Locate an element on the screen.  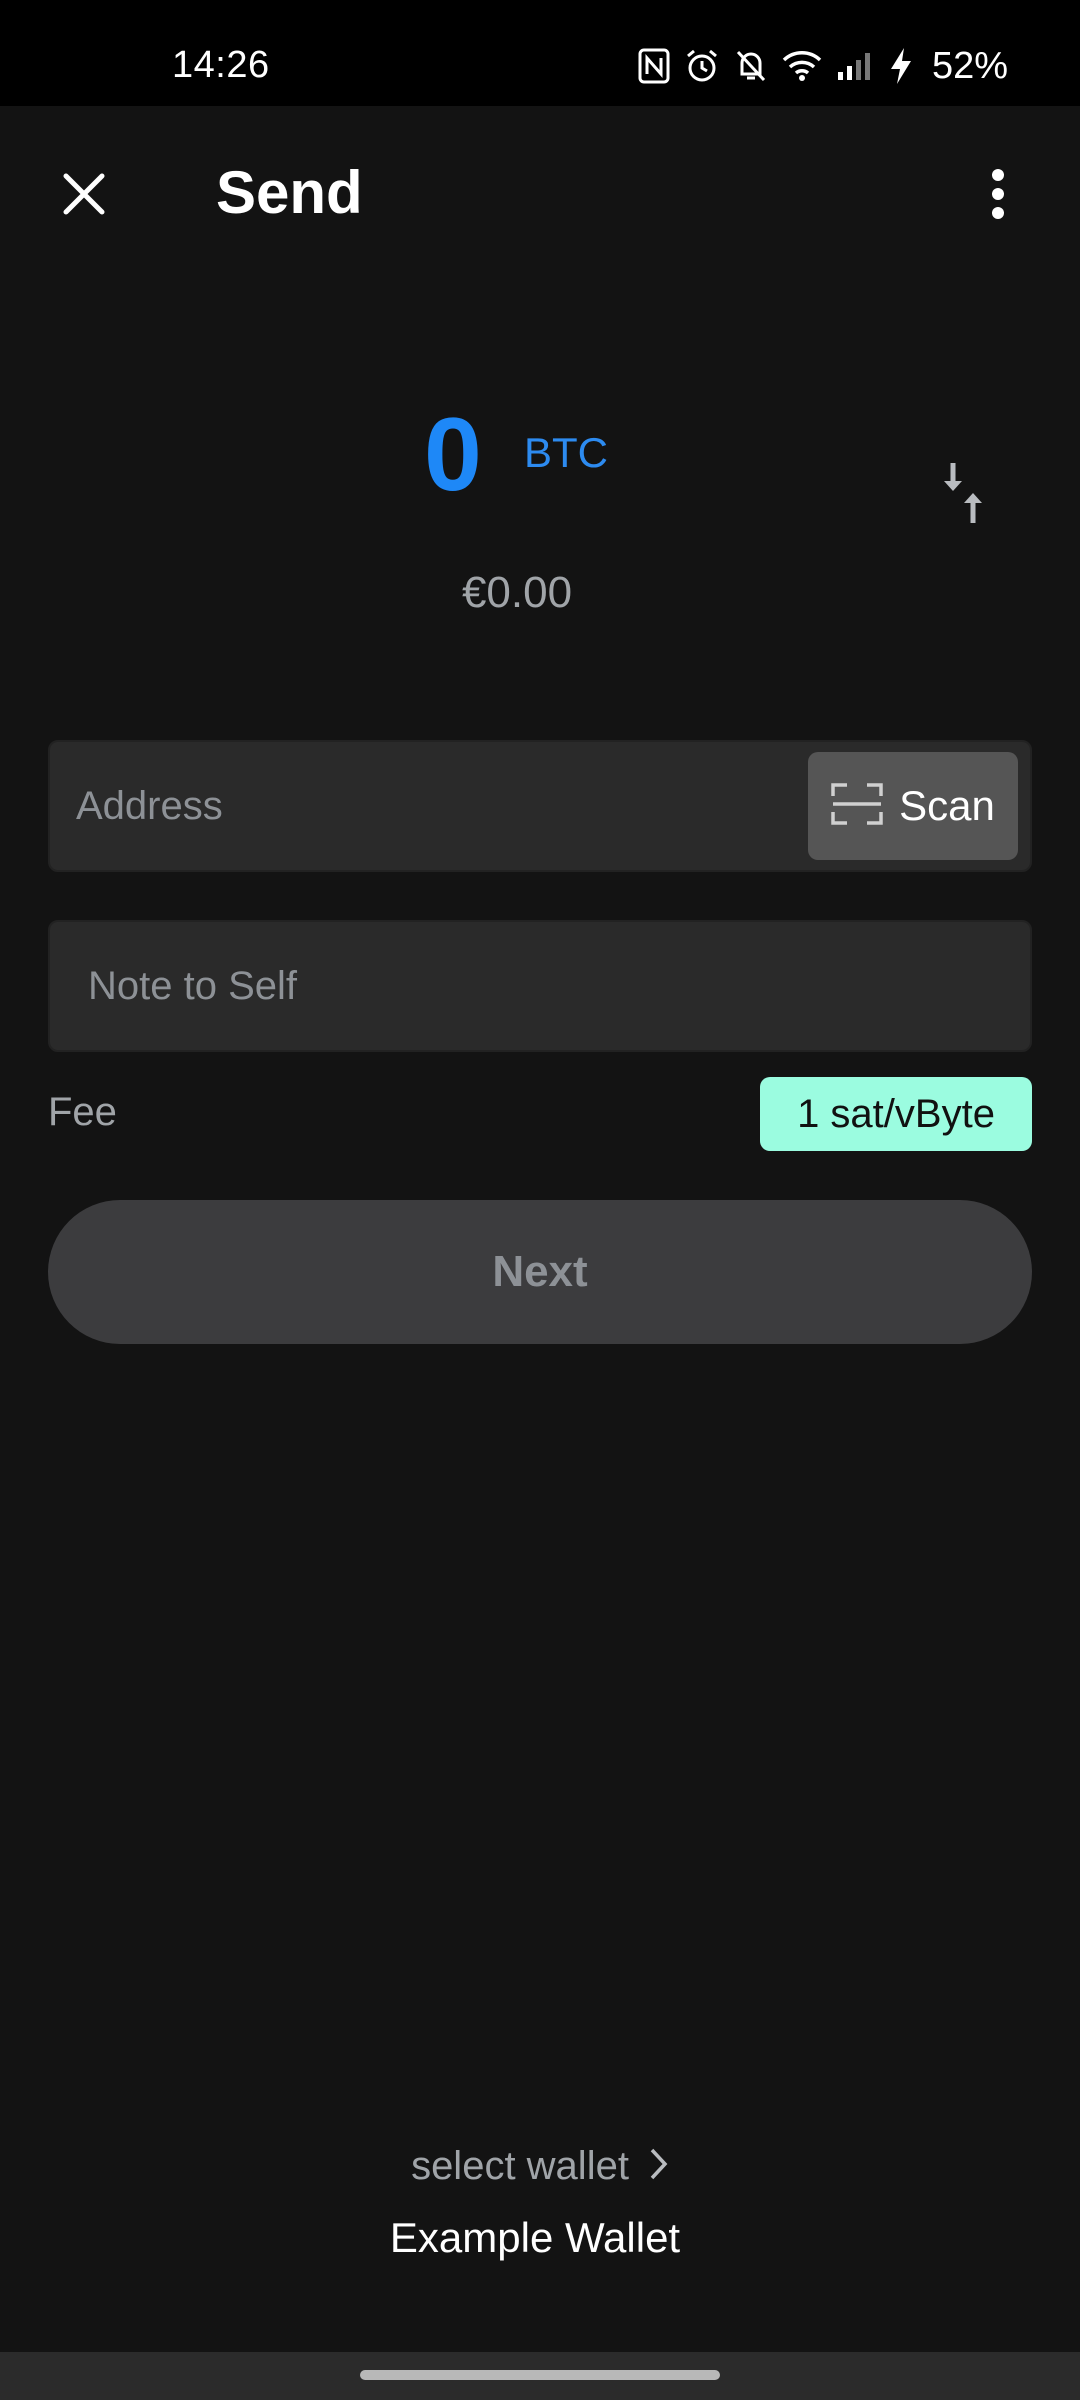
wifi-icon is located at coordinates (802, 66).